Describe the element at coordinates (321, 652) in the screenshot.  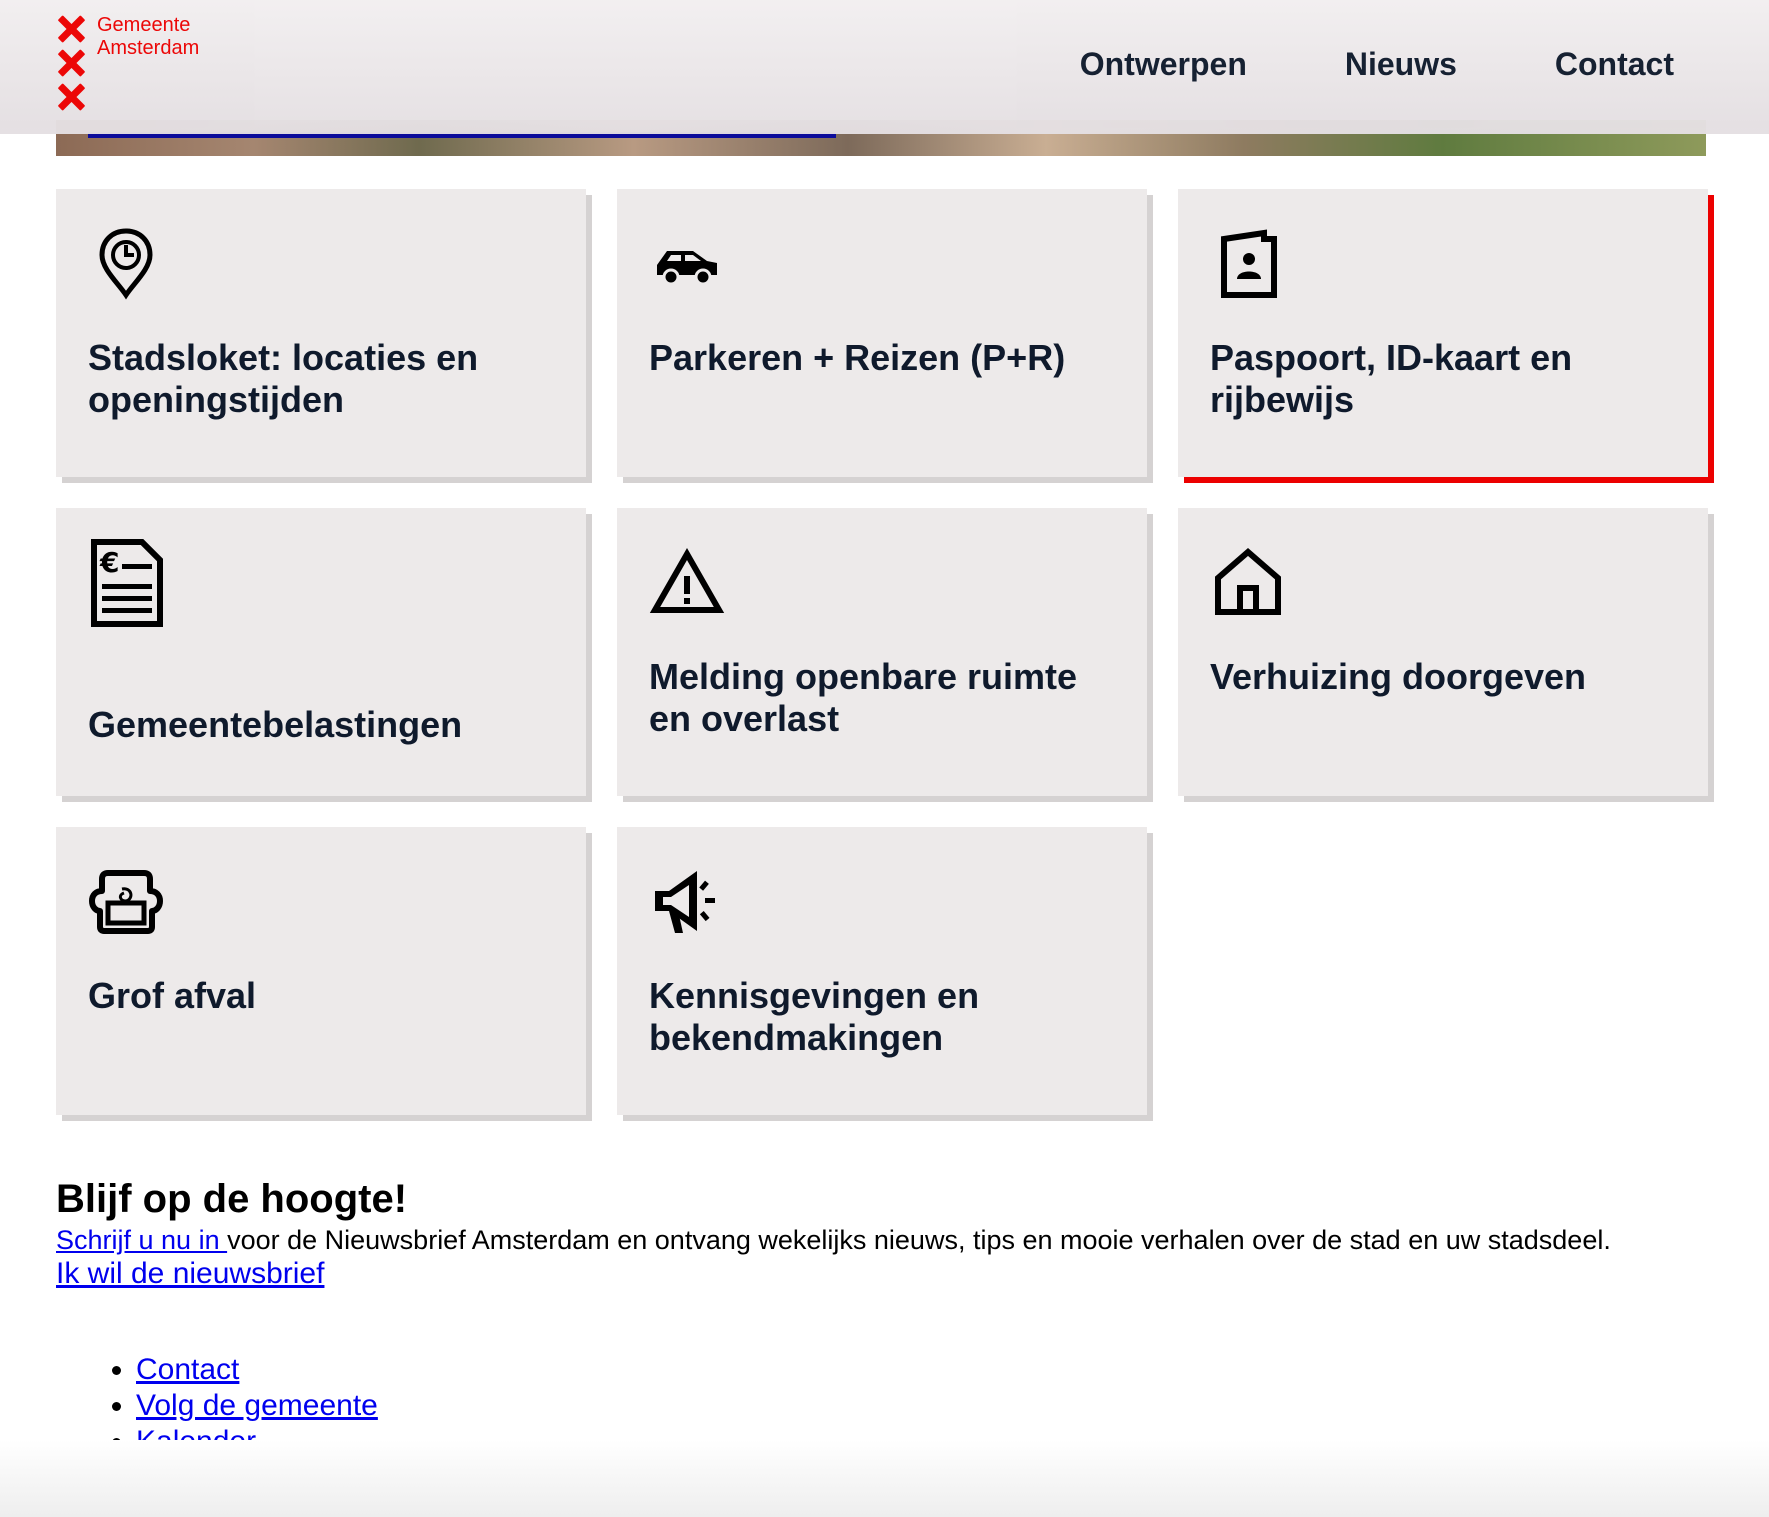
I see `tile-gemeentebelastingen: € Gemeentebelastingen` at that location.